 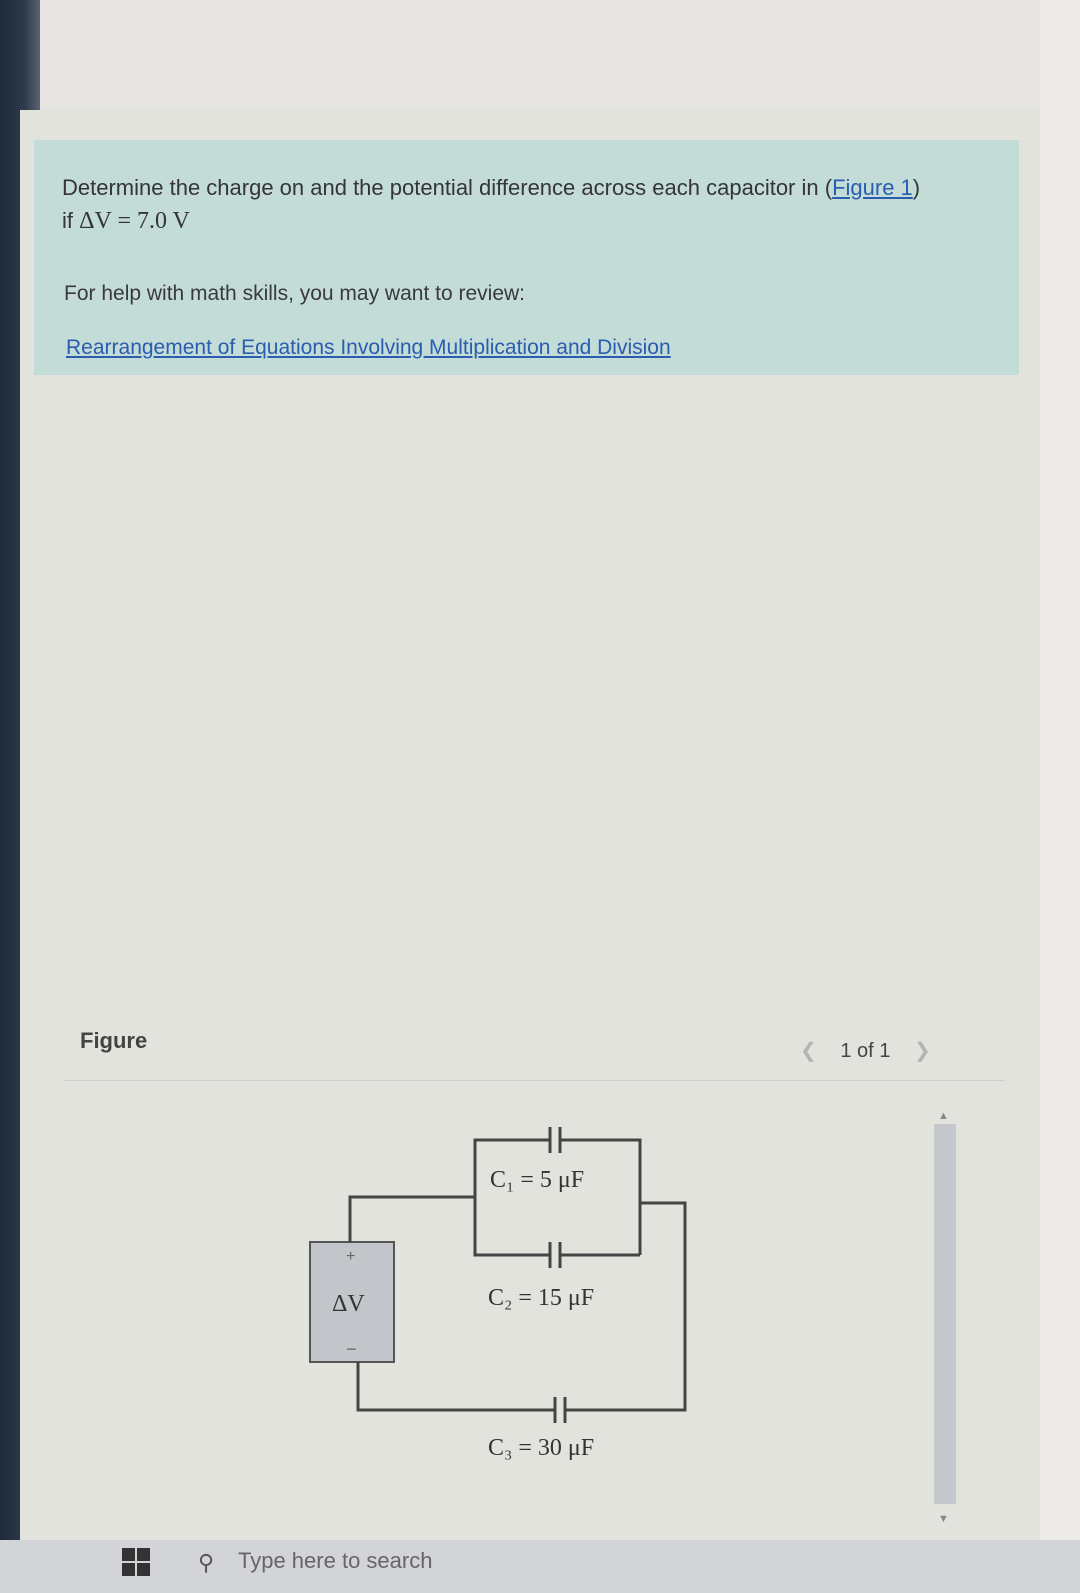 What do you see at coordinates (541, 1448) in the screenshot?
I see `capacitor-c3-label: C₃ = 30 μF` at bounding box center [541, 1448].